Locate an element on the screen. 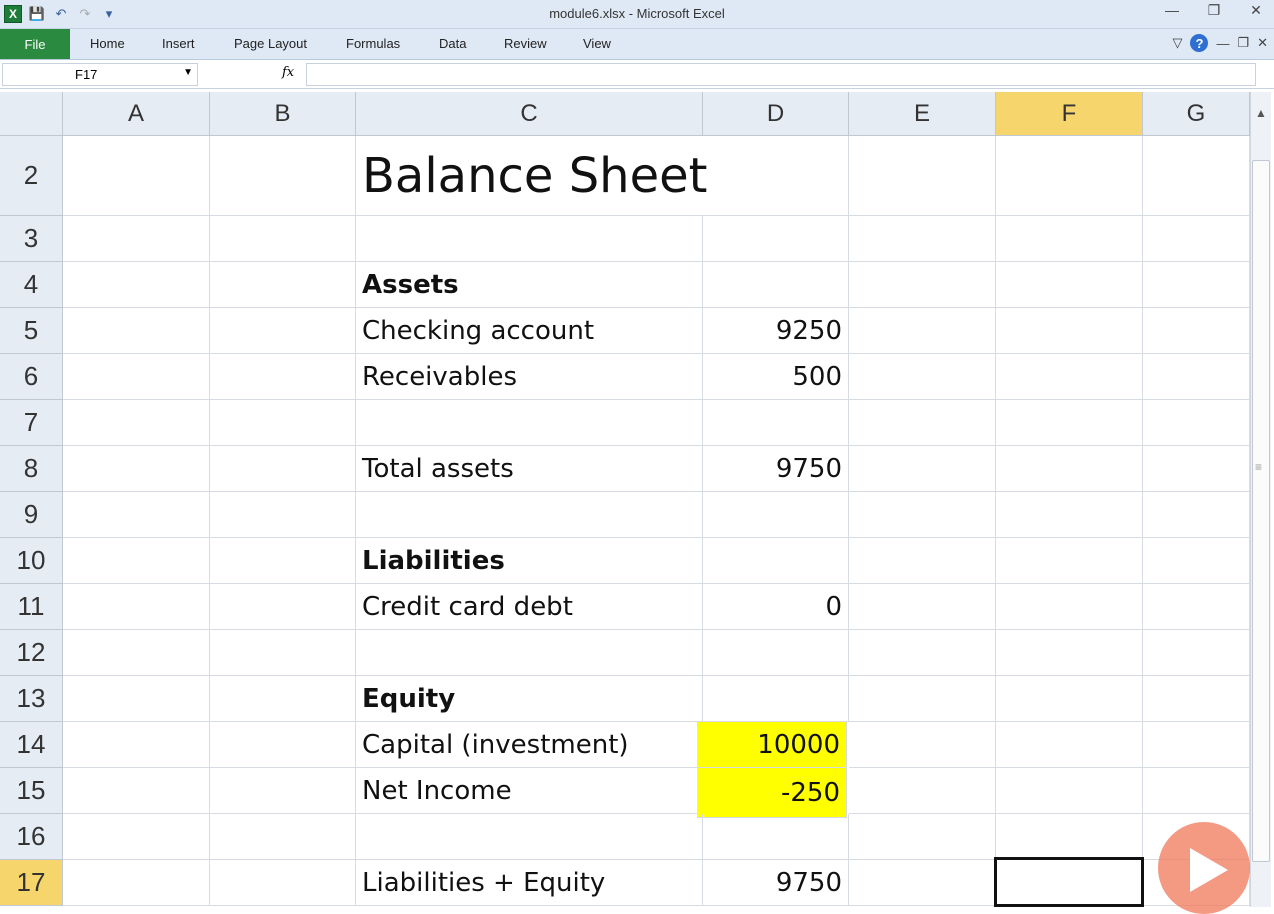 The height and width of the screenshot is (914, 1274). minimize-ribbon-icon: ▽ is located at coordinates (1177, 43).